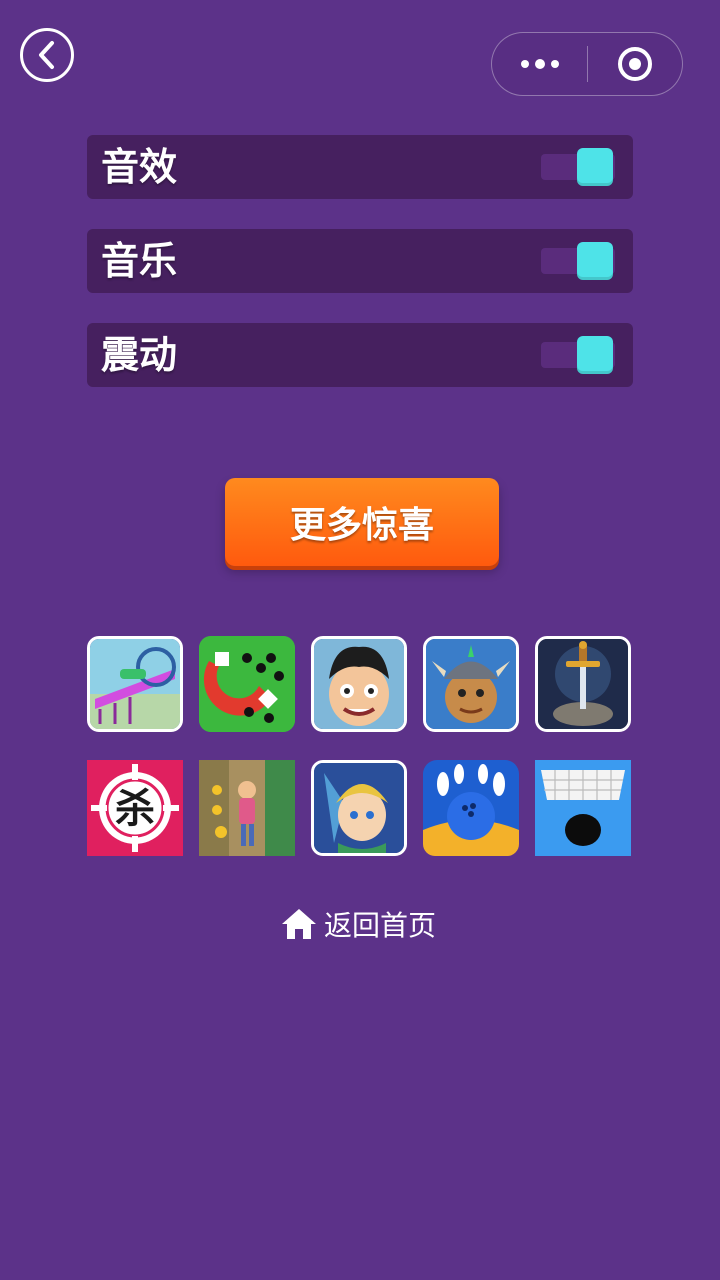  I want to click on game-sword-in-stone, so click(583, 684).